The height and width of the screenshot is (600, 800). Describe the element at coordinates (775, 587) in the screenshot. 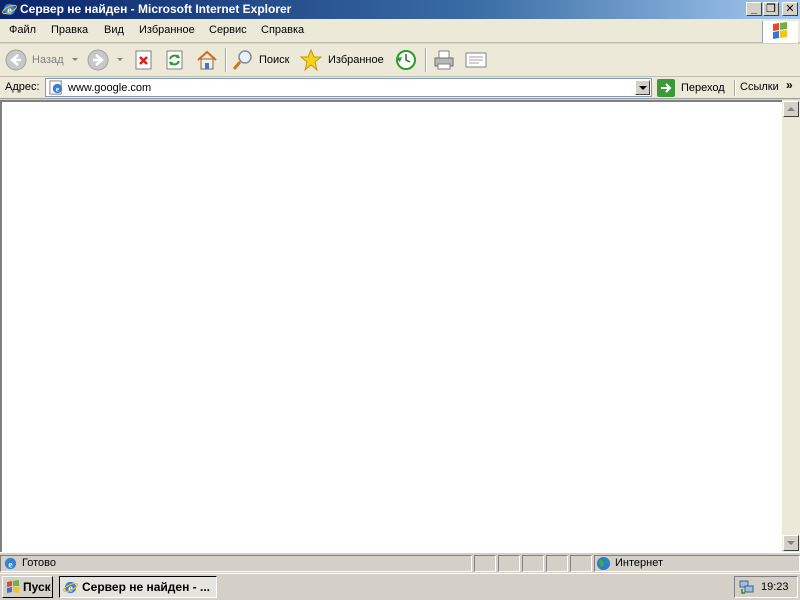

I see `clock: 19:23` at that location.